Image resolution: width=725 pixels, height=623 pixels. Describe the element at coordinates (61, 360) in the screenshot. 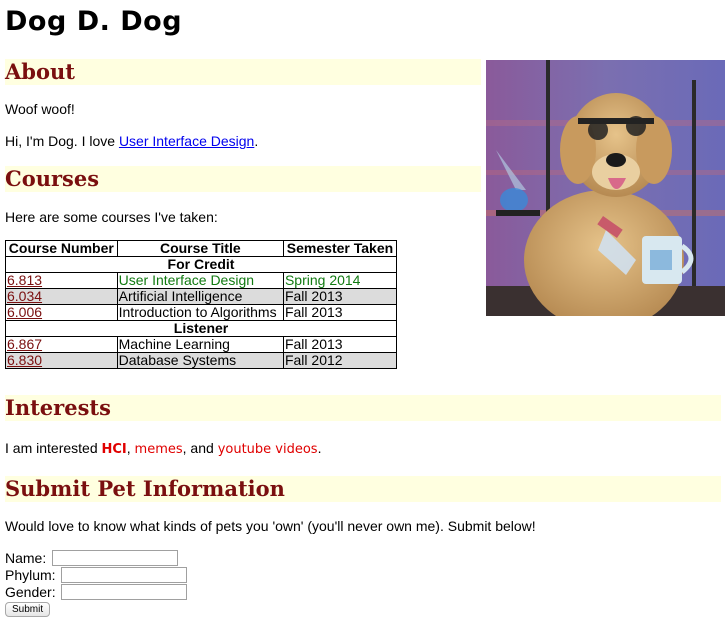

I see `course-number-cell: 6.830` at that location.